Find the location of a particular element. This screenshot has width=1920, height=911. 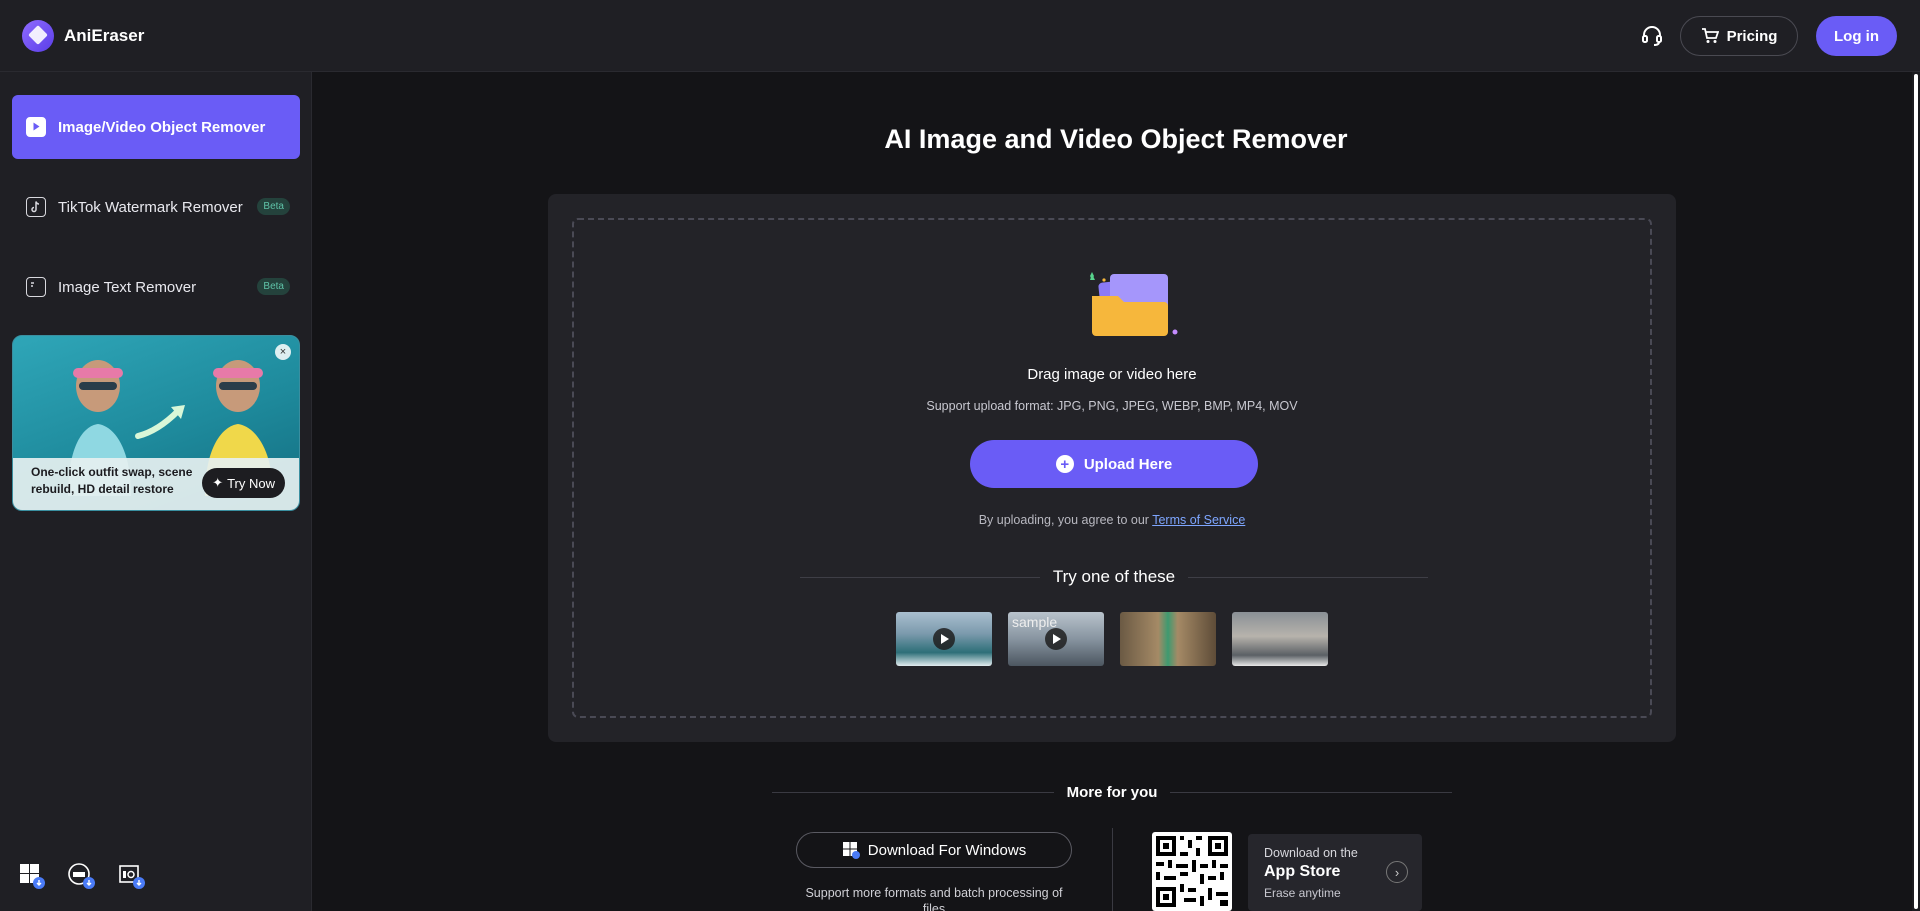

sample-video-coast is located at coordinates (944, 639).